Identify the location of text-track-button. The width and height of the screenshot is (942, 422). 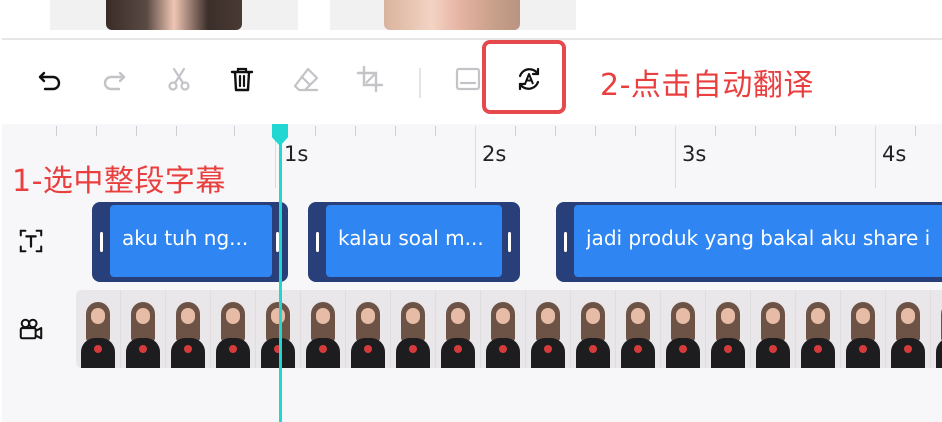
(31, 241).